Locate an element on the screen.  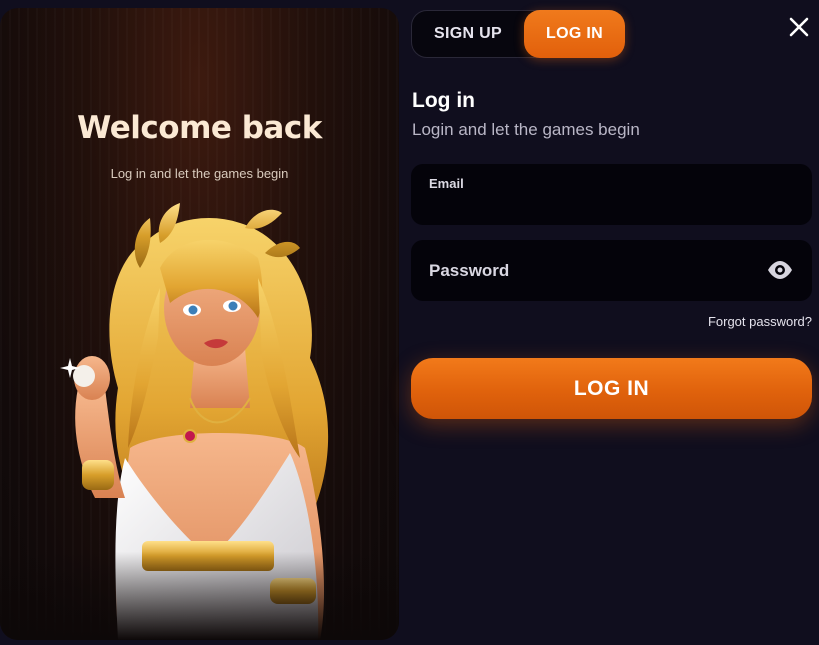
password-field is located at coordinates (611, 270).